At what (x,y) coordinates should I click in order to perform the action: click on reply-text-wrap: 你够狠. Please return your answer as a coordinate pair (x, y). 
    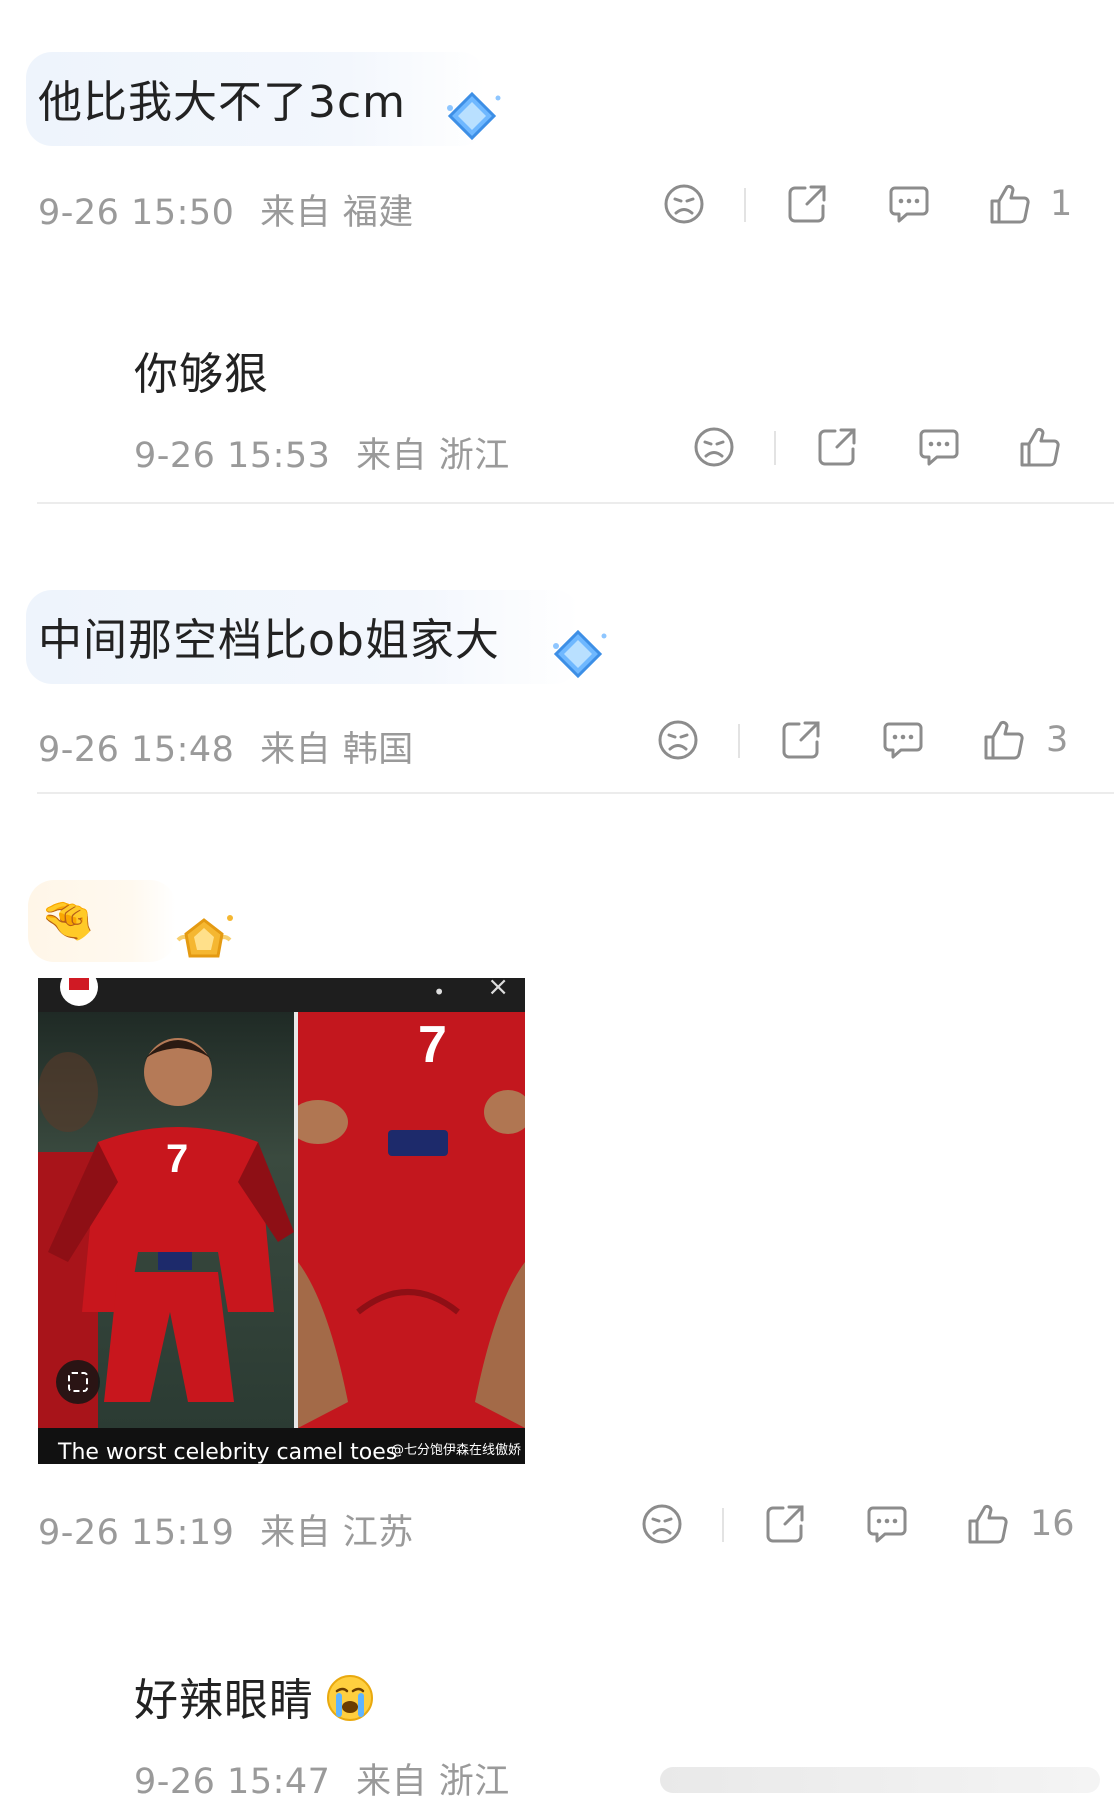
    Looking at the image, I should click on (201, 370).